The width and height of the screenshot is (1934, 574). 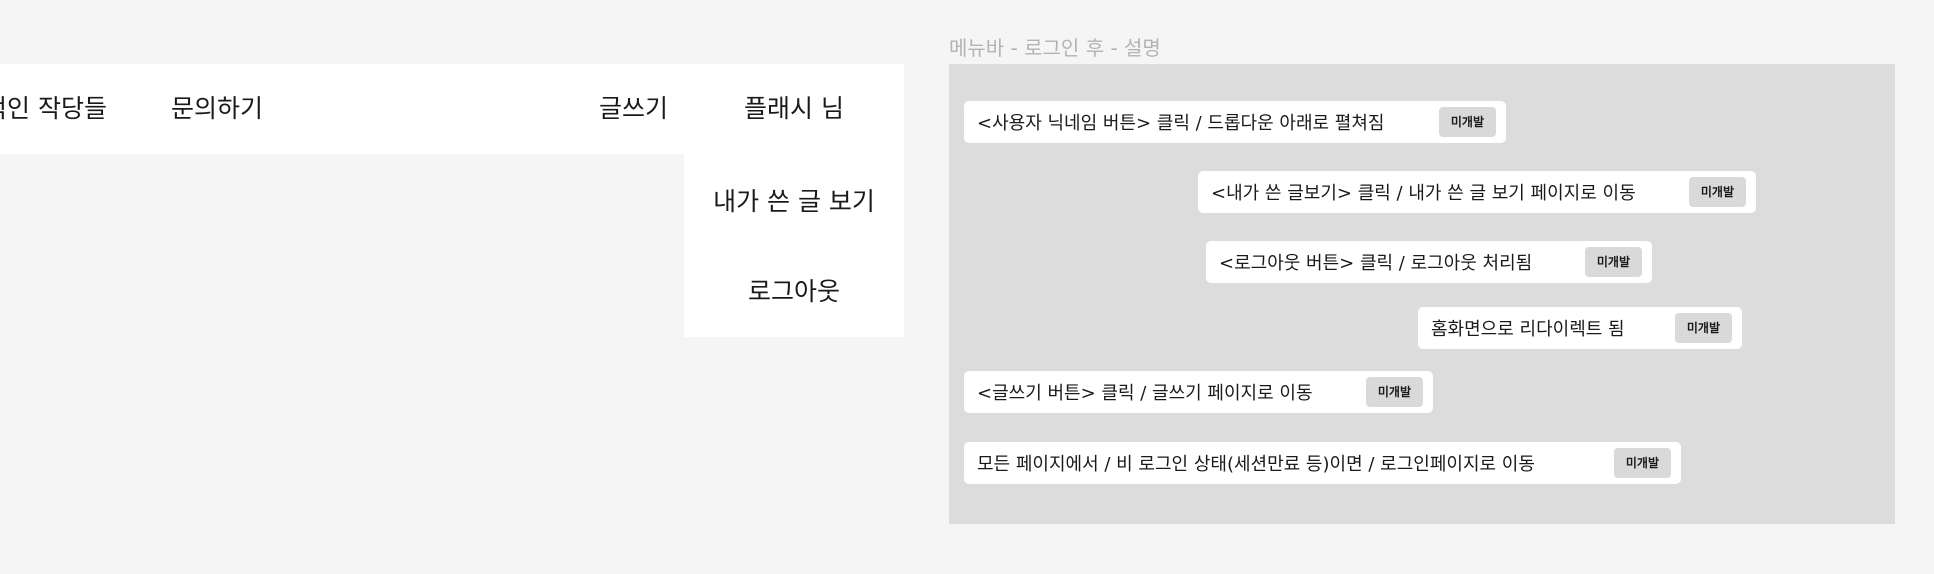 I want to click on note-card: <사용자 닉네임 버튼> 클릭 / 드롭다운 아래로 펼쳐짐 미개발, so click(x=1235, y=122).